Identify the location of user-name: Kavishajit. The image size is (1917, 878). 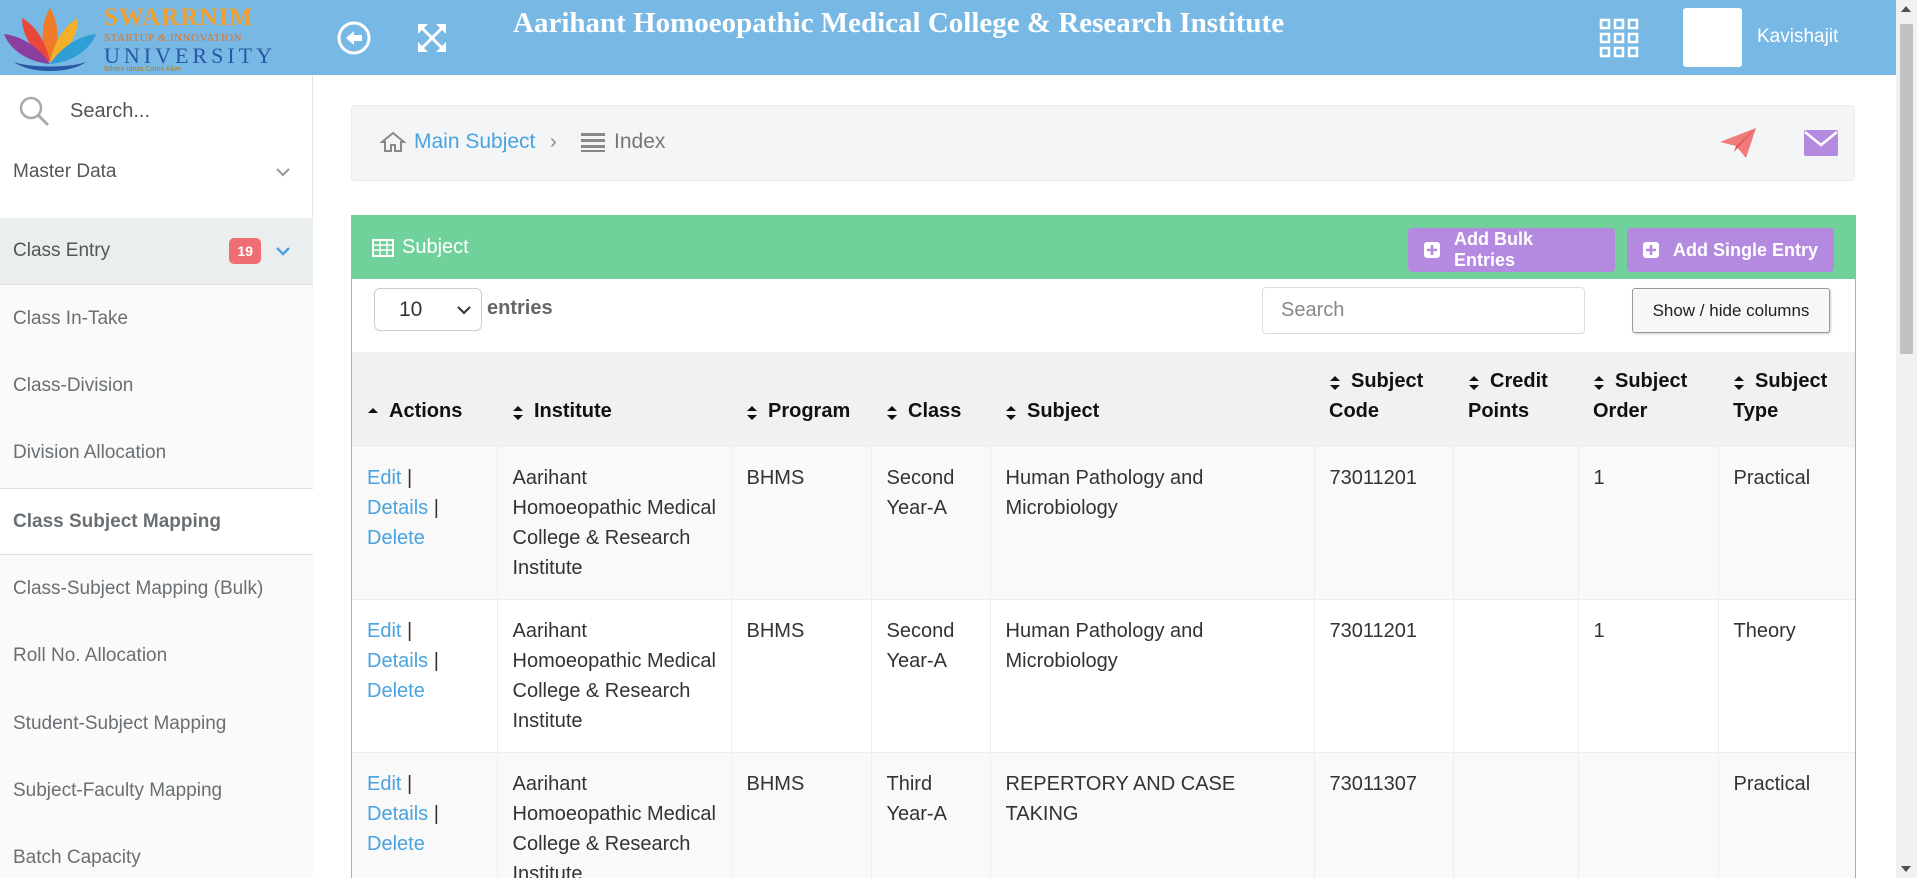
(1797, 37).